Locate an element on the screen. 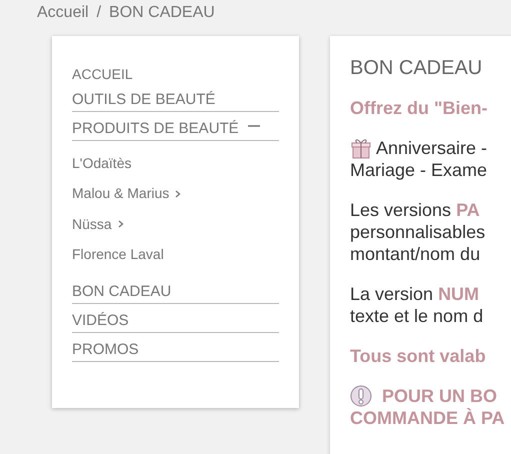 The width and height of the screenshot is (511, 454). highlight-text: POUR UN BO is located at coordinates (440, 396).